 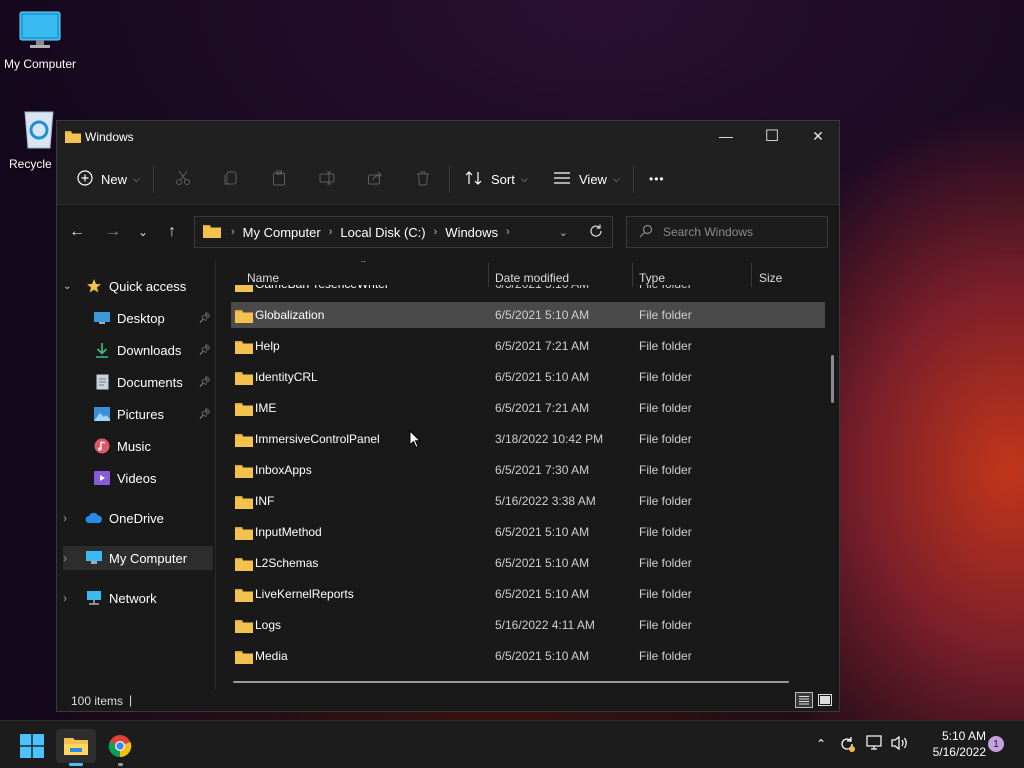 I want to click on sidebar-item-quick-access: ⌄ Quick access, so click(x=138, y=286).